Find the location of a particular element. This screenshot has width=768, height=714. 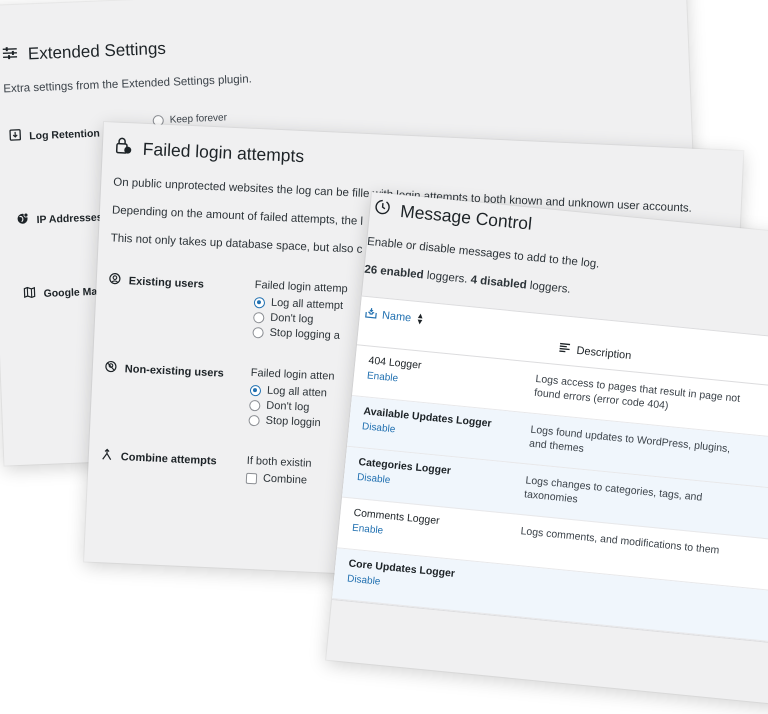

globe-icon is located at coordinates (22, 219).